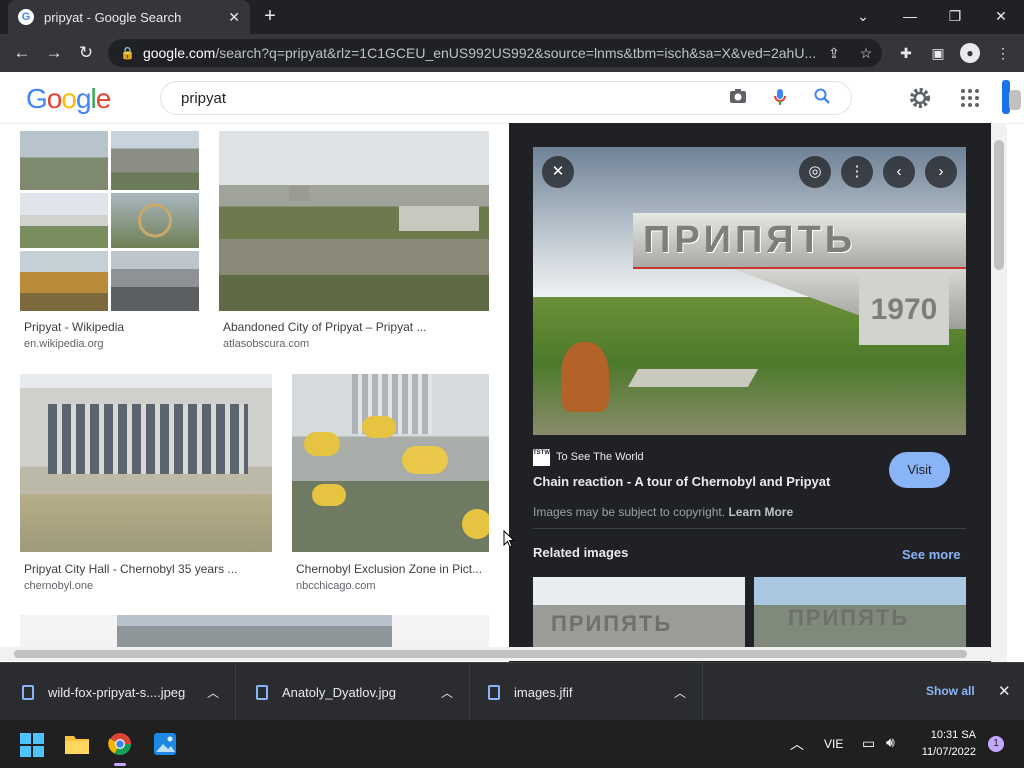 Image resolution: width=1024 pixels, height=768 pixels. What do you see at coordinates (857, 172) in the screenshot?
I see `more-options-icon: ⋮` at bounding box center [857, 172].